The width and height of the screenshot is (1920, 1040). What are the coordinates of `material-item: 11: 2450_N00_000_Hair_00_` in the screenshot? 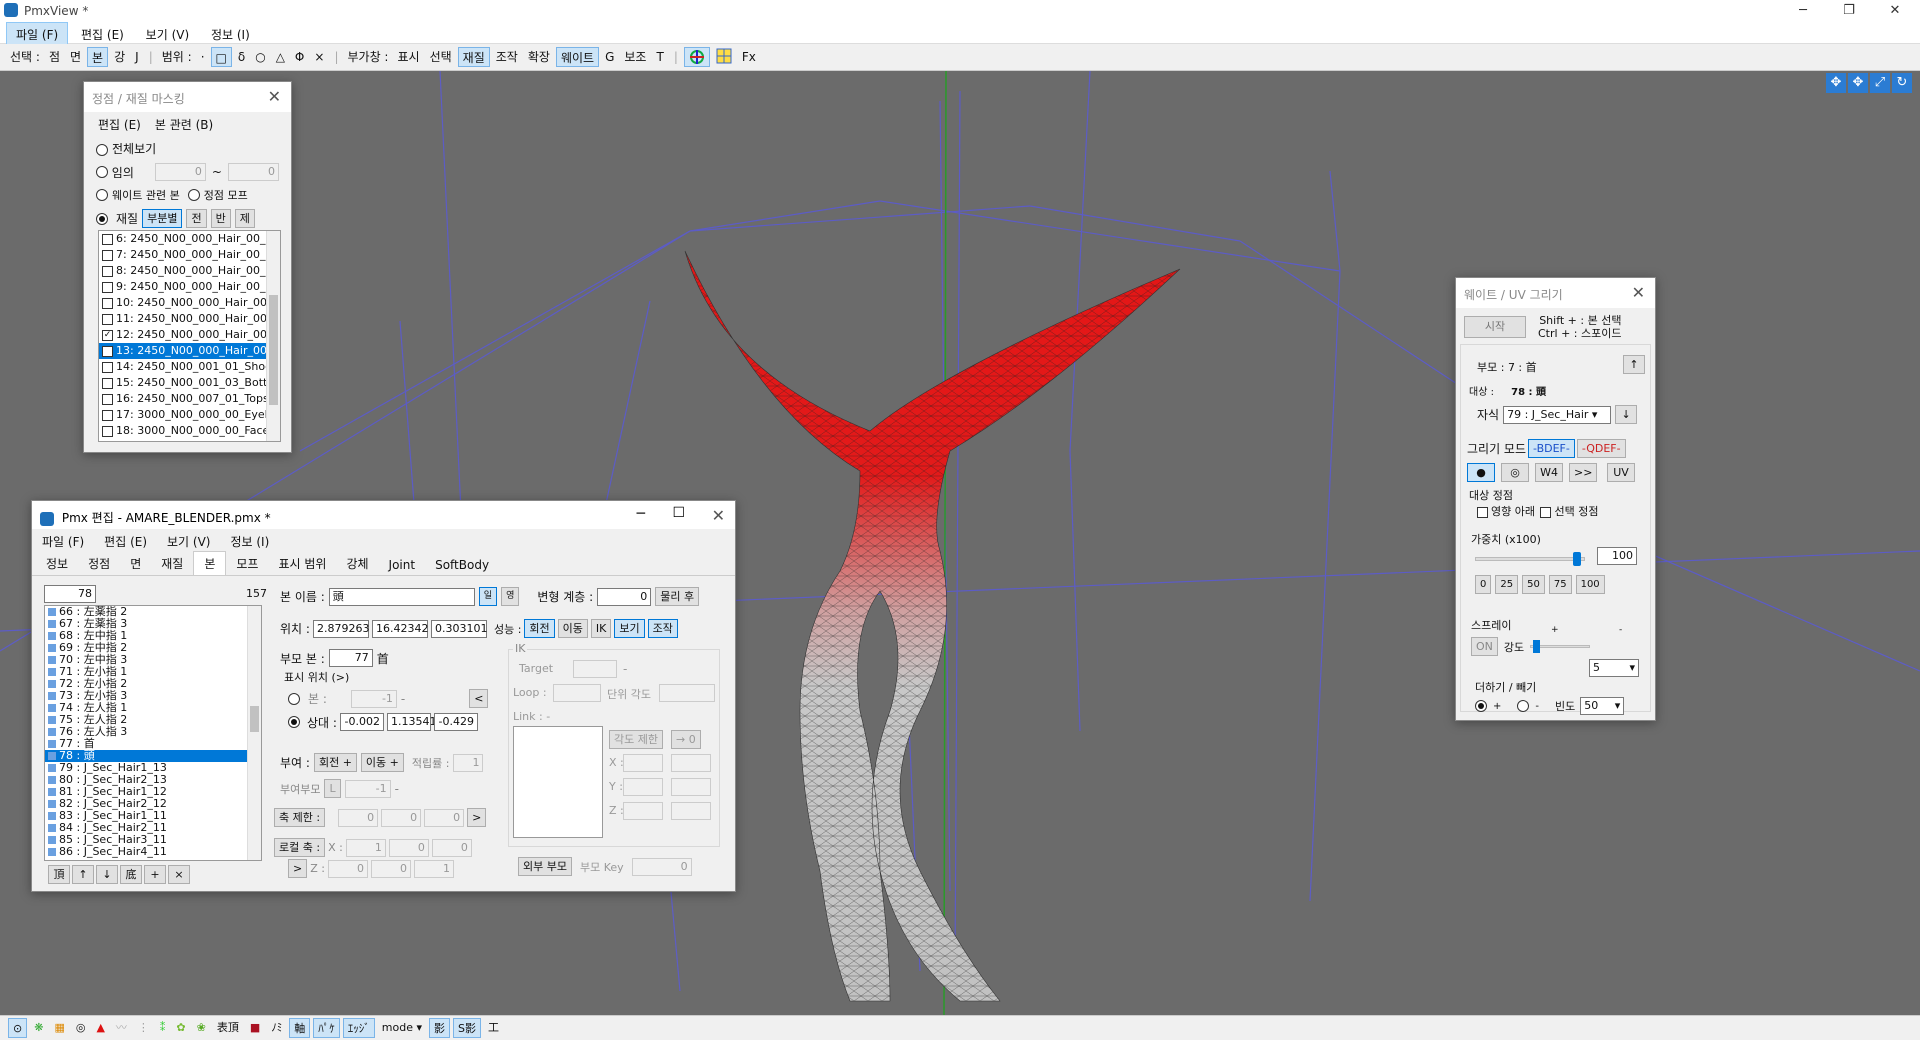 It's located at (189, 319).